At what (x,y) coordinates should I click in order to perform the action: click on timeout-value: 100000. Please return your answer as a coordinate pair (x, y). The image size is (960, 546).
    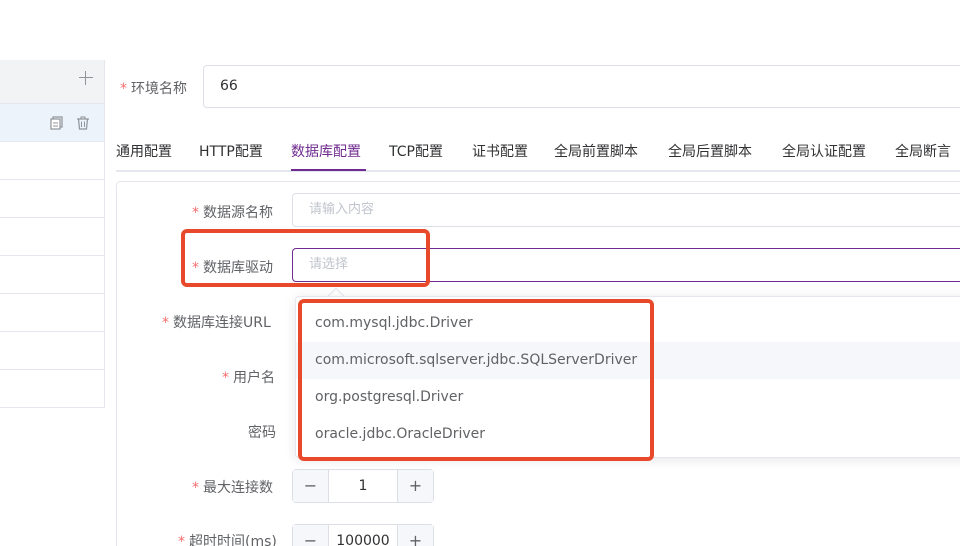
    Looking at the image, I should click on (363, 535).